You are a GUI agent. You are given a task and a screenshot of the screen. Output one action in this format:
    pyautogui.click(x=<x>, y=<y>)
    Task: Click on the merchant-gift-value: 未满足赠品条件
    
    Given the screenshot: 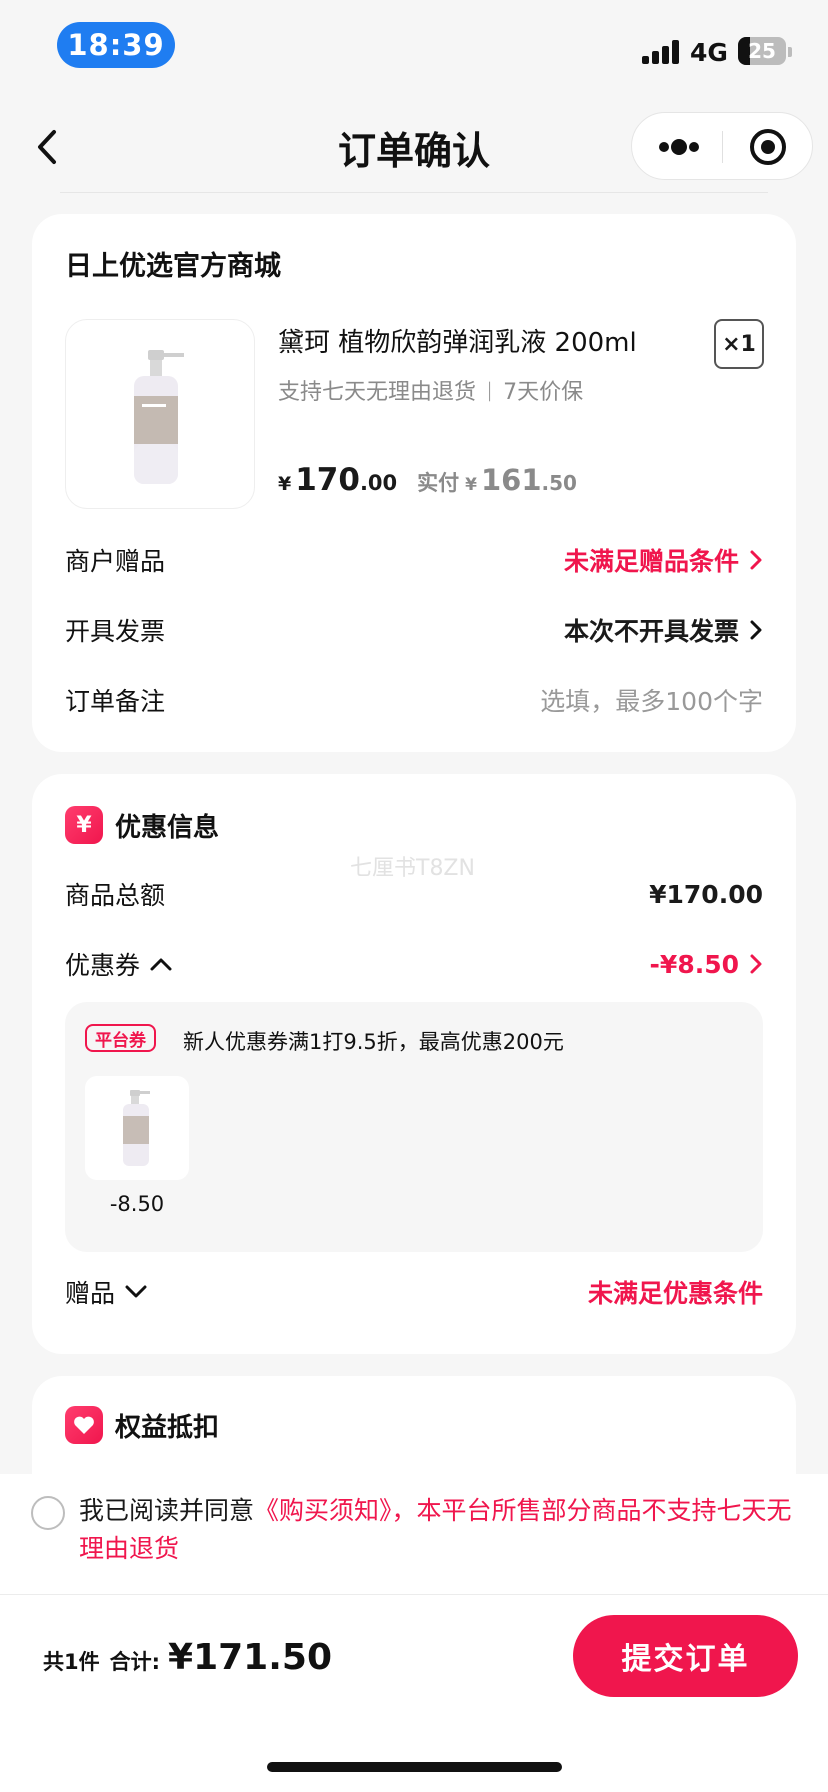 What is the action you would take?
    pyautogui.click(x=663, y=560)
    